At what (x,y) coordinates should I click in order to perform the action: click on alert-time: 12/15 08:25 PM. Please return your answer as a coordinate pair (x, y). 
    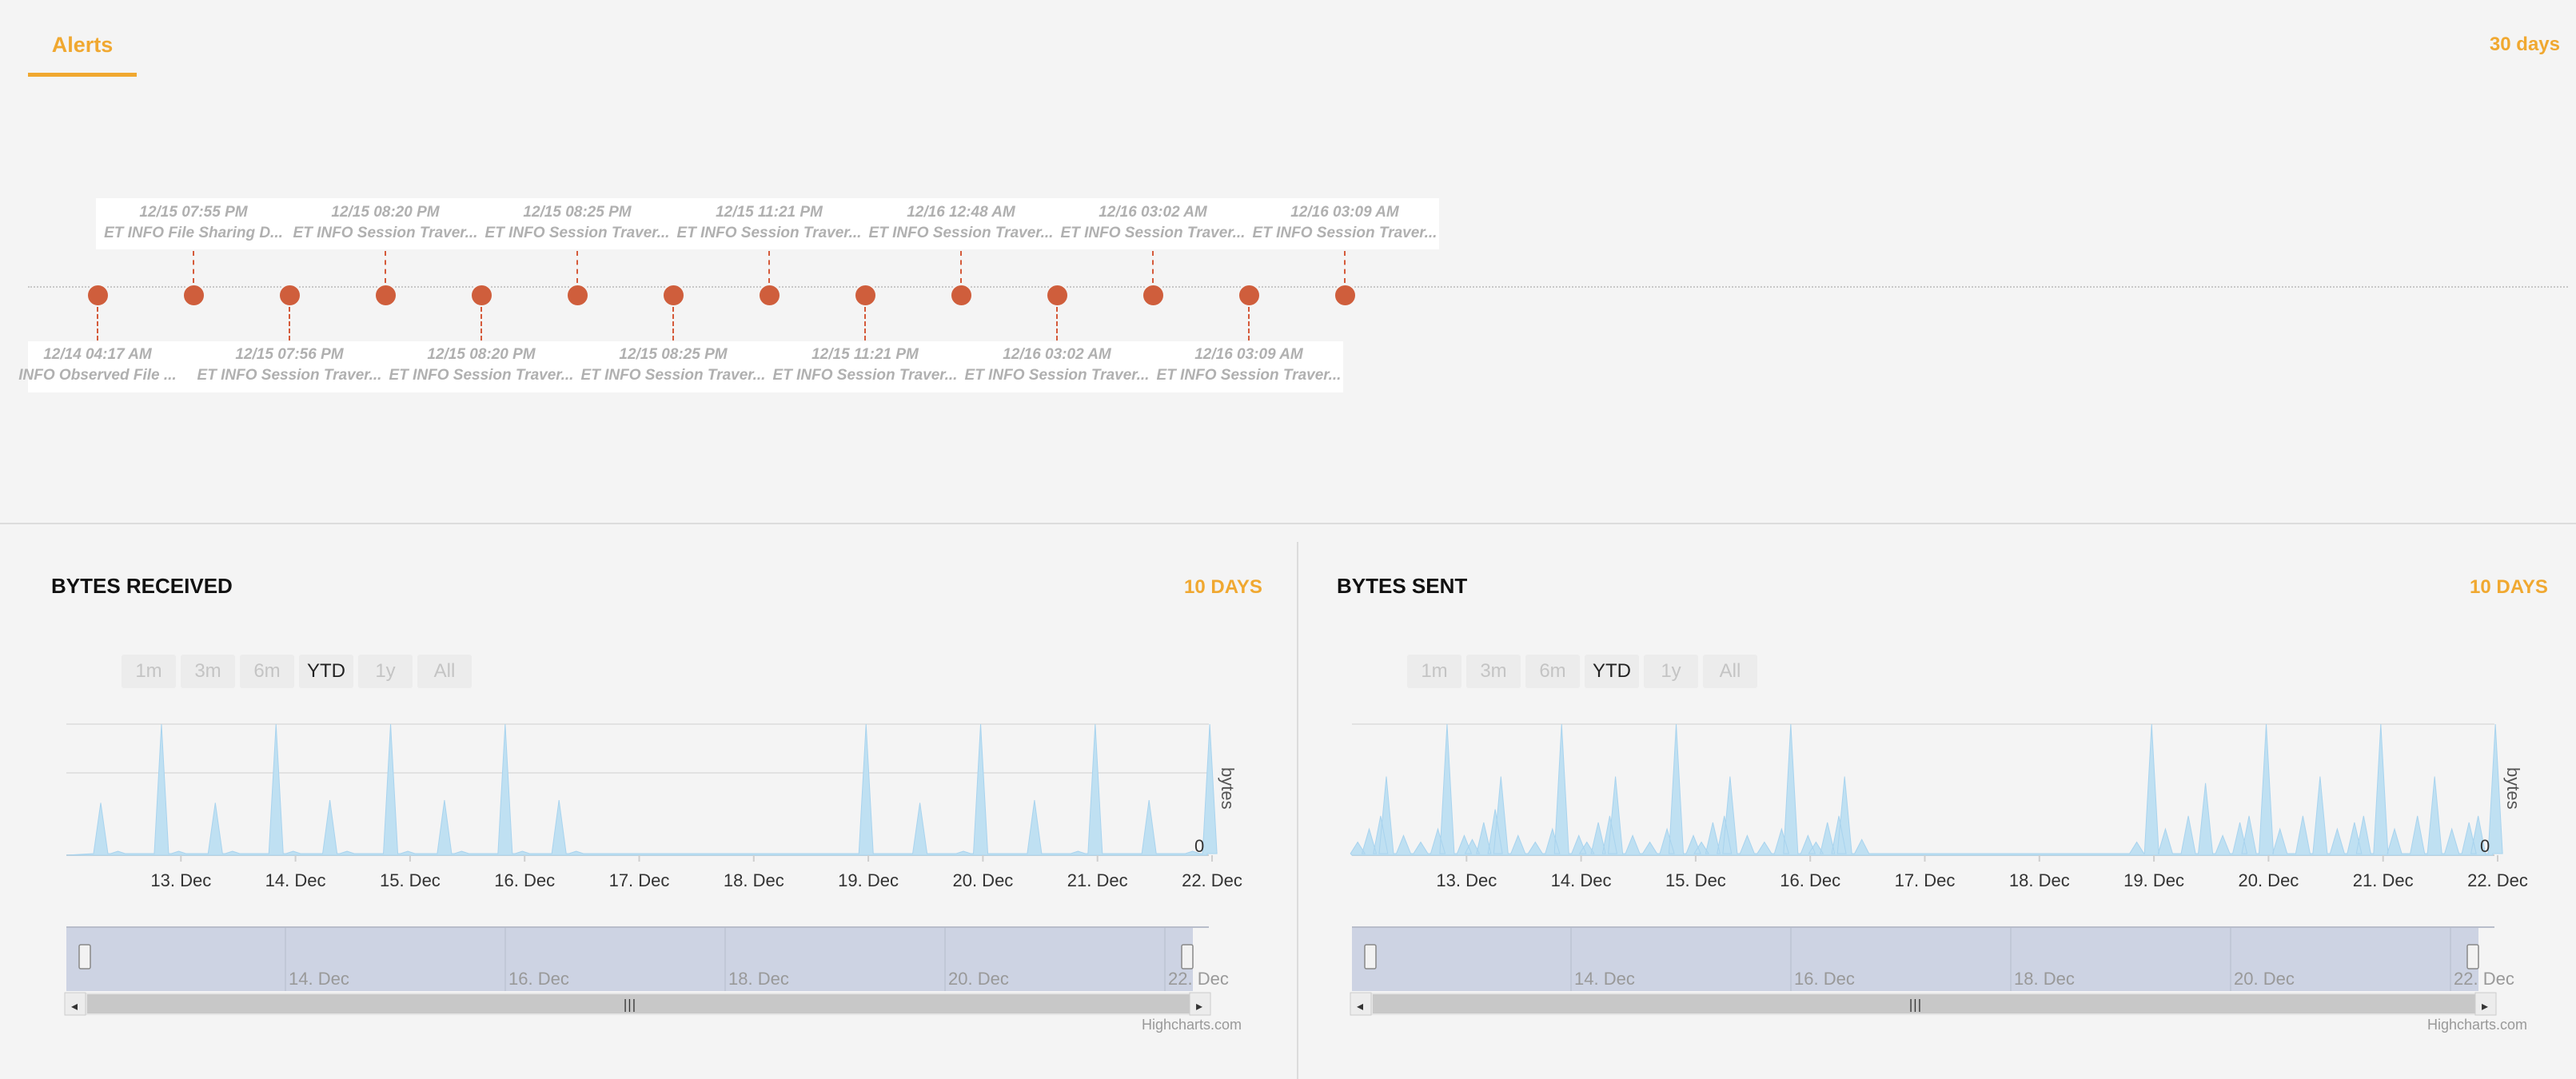
    Looking at the image, I should click on (673, 354).